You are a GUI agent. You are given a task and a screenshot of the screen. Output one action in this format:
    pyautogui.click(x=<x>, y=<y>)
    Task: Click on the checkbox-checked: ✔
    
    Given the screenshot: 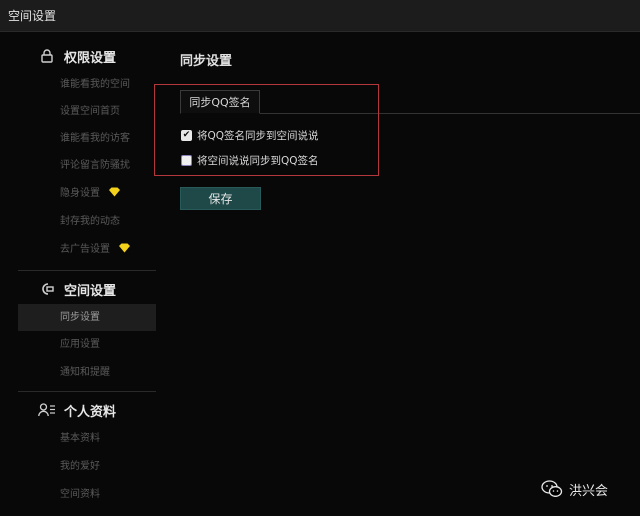 What is the action you would take?
    pyautogui.click(x=186, y=135)
    